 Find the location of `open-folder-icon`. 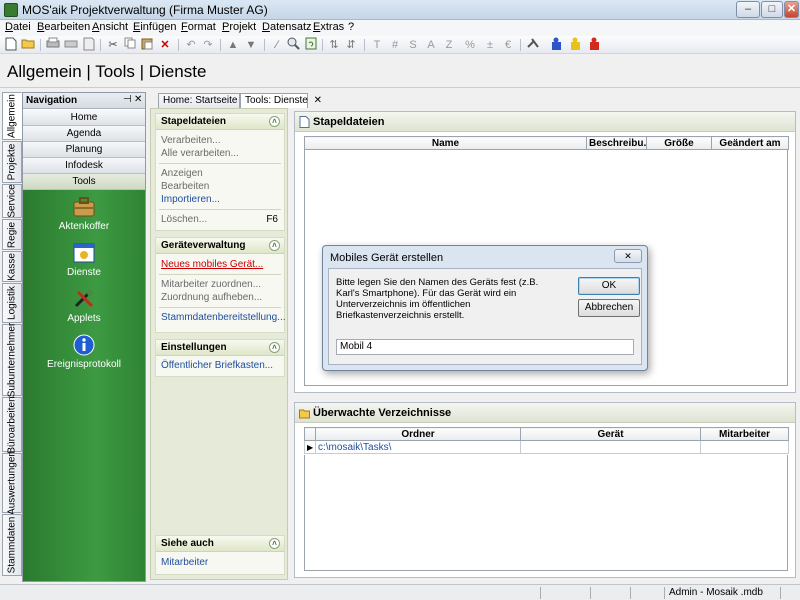

open-folder-icon is located at coordinates (28, 45).